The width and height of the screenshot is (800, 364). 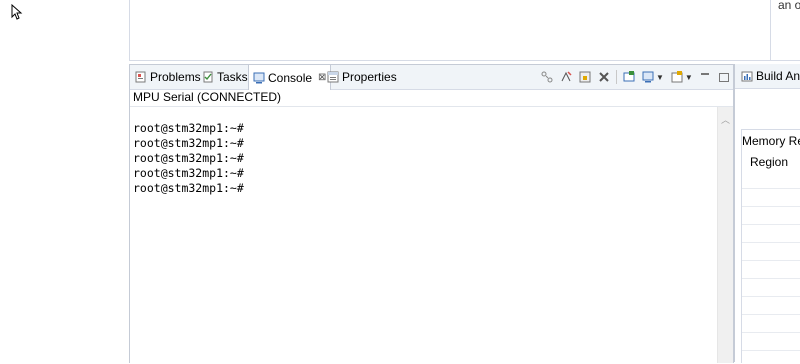 What do you see at coordinates (322, 77) in the screenshot?
I see `close-icon: ⊠` at bounding box center [322, 77].